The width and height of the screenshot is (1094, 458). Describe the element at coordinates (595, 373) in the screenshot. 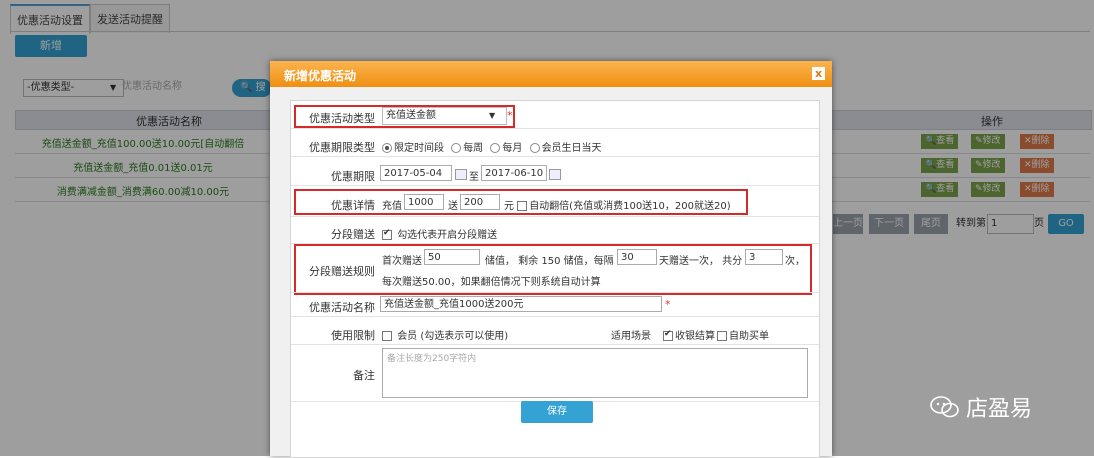

I see `remark-textarea: 备注长度为250字符内` at that location.